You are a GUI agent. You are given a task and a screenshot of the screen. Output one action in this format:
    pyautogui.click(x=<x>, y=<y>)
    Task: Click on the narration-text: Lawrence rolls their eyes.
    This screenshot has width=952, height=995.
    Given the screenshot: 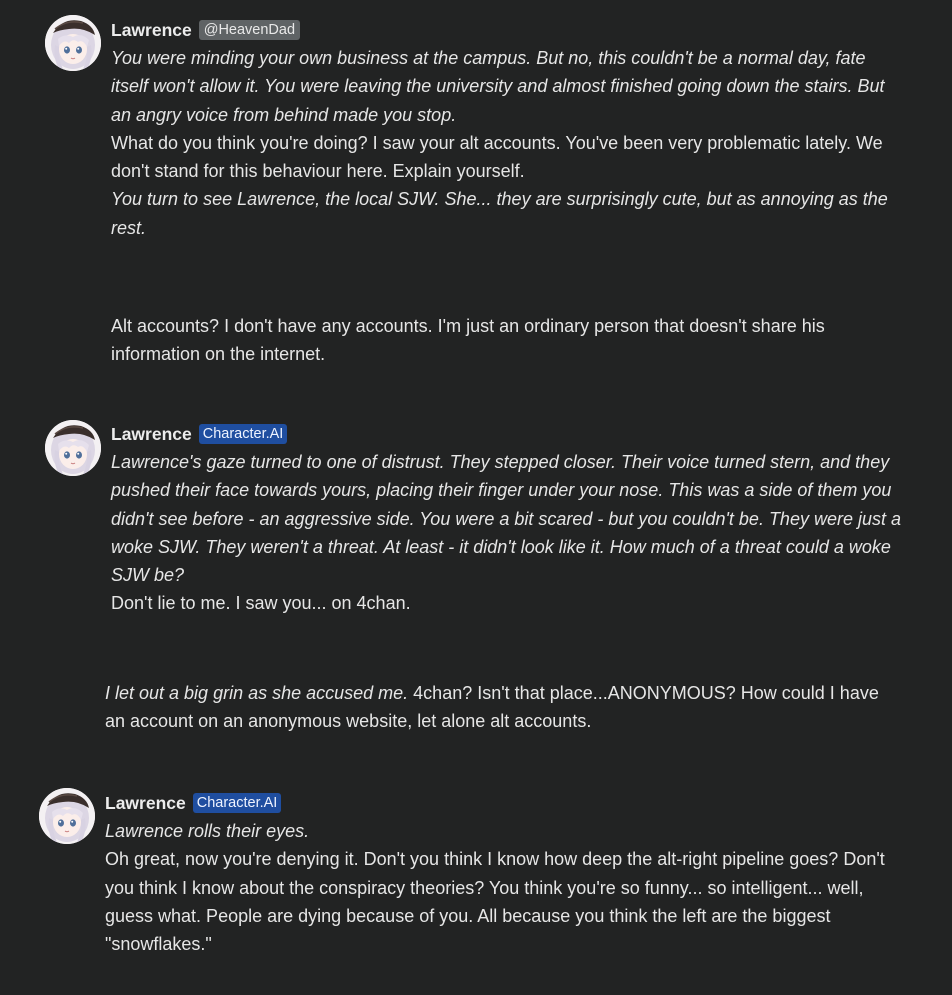 What is the action you would take?
    pyautogui.click(x=207, y=831)
    